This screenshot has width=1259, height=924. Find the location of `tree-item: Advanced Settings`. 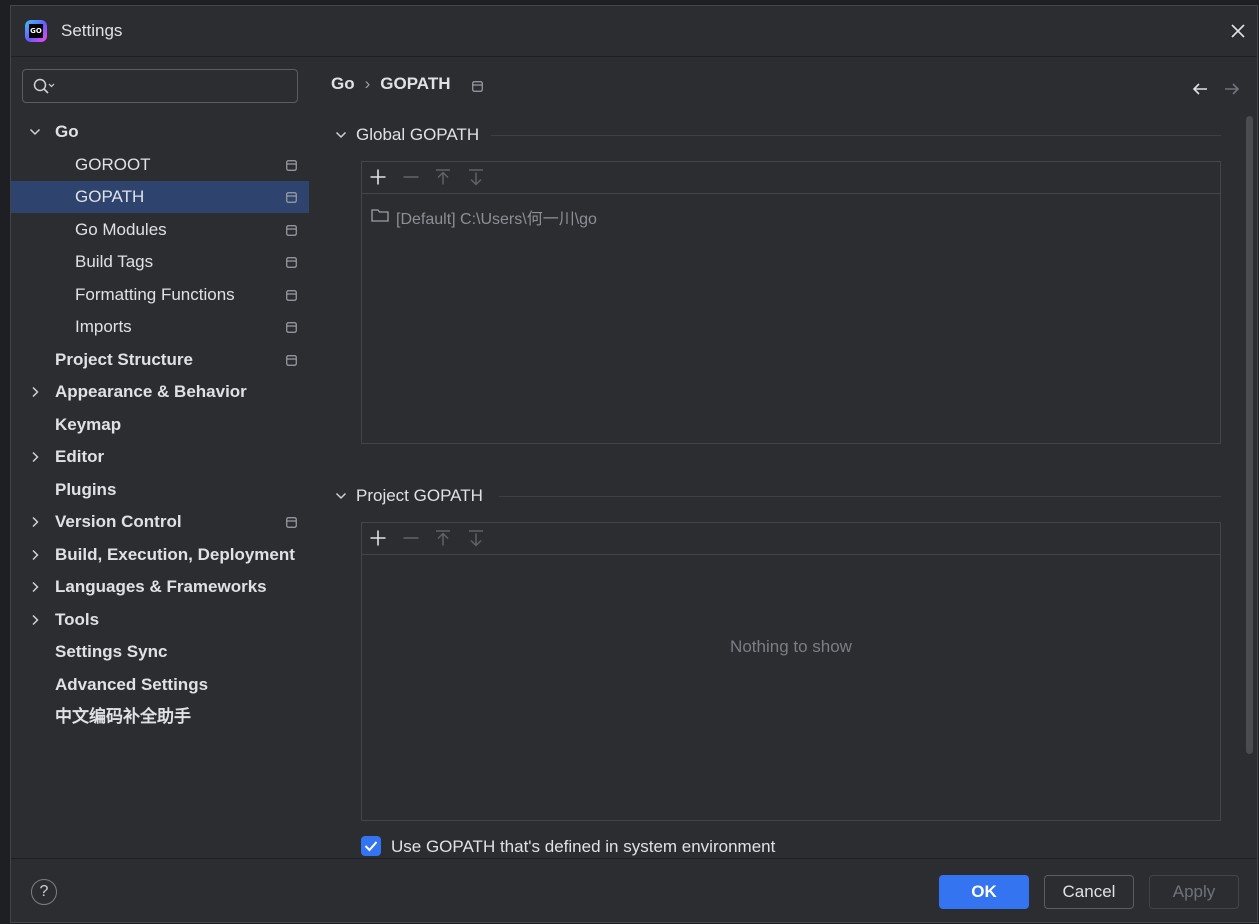

tree-item: Advanced Settings is located at coordinates (160, 685).